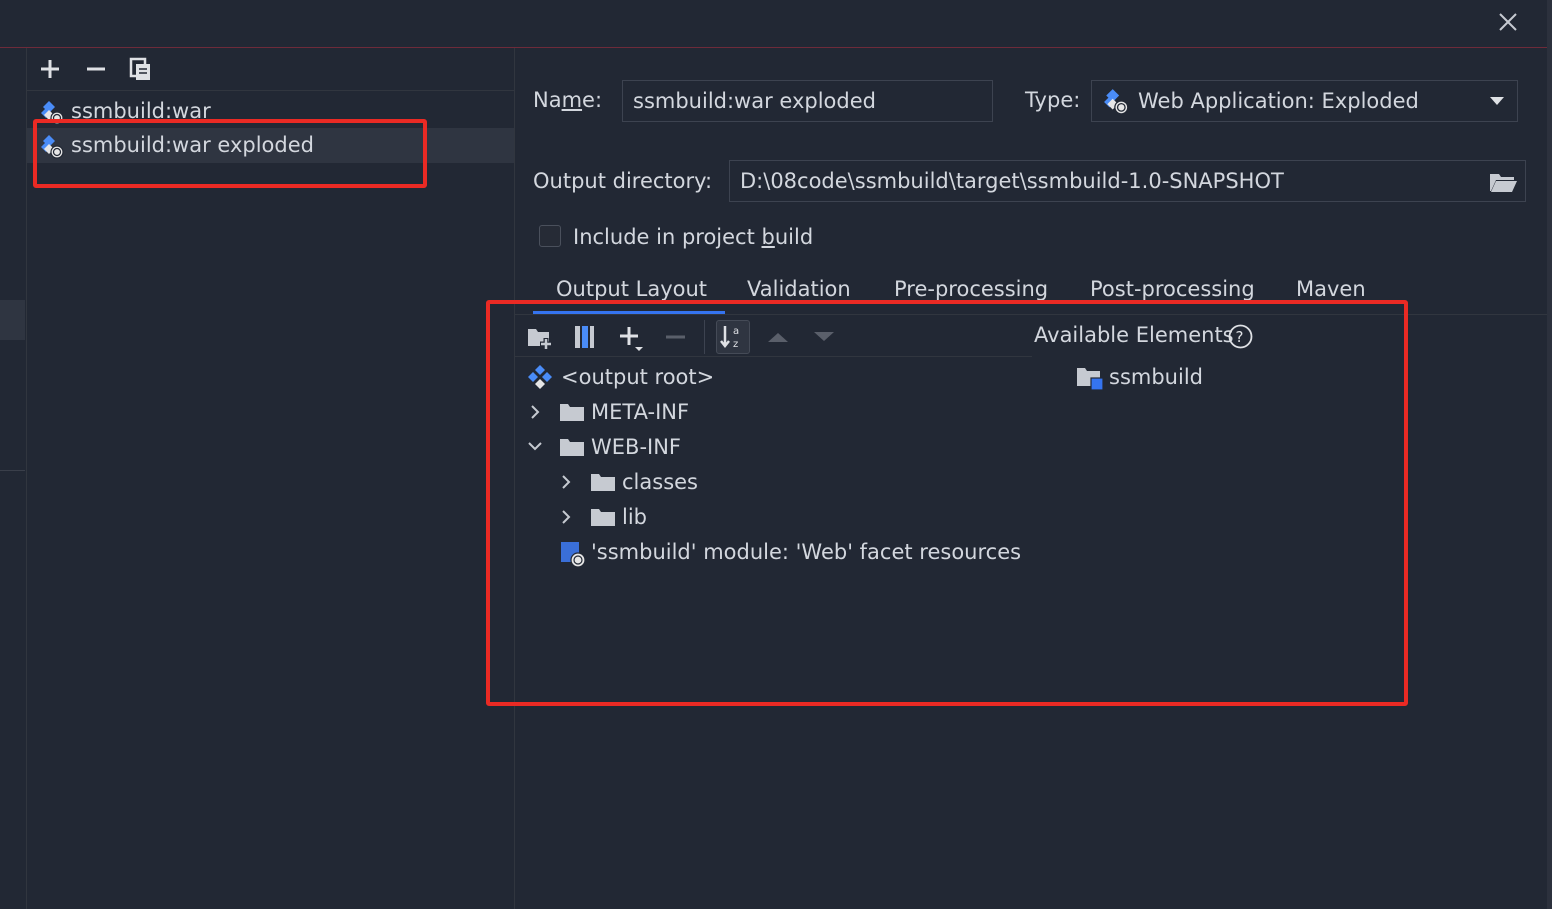  Describe the element at coordinates (807, 101) in the screenshot. I see `name-field: ssmbuild:war exploded` at that location.